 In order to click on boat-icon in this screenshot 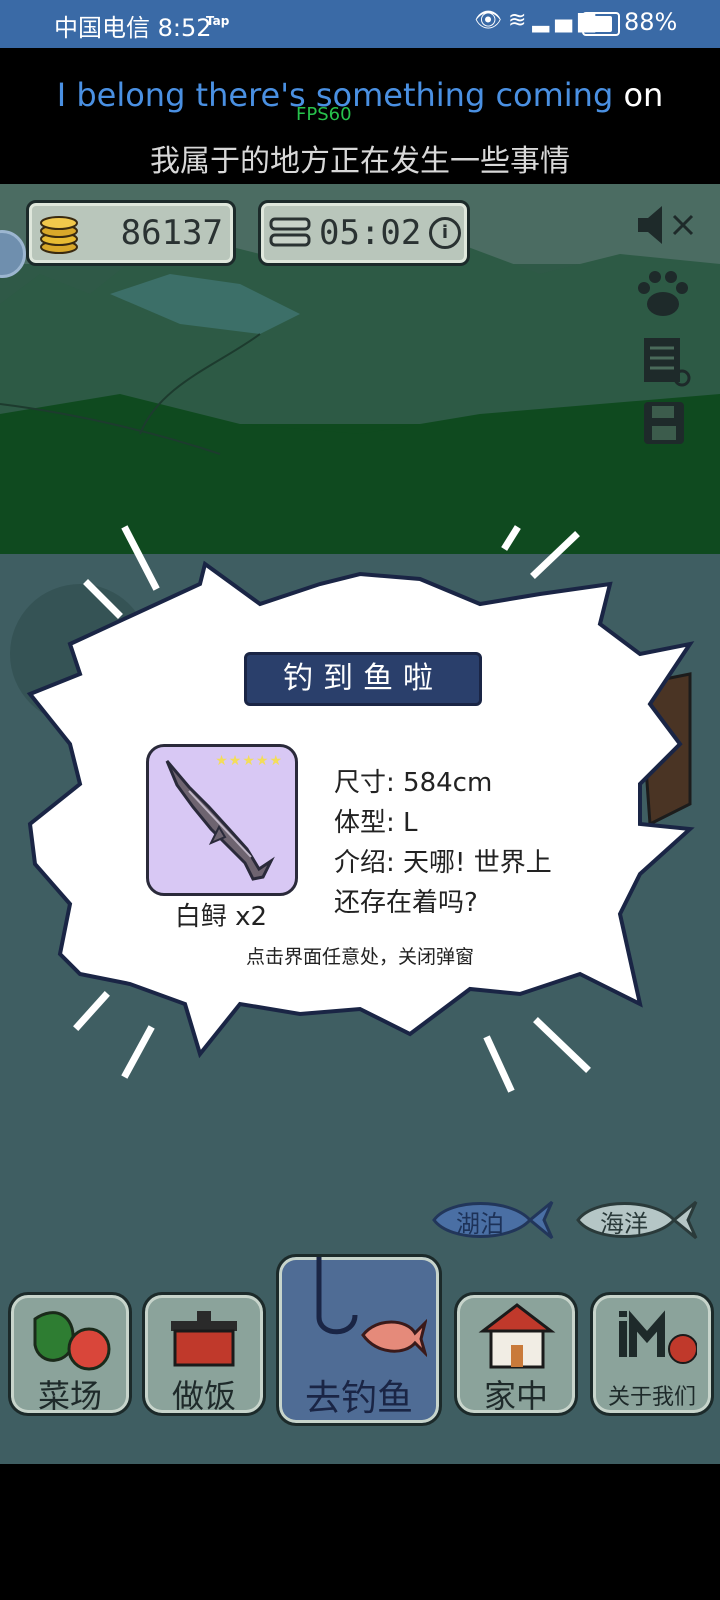, I will do `click(290, 232)`.